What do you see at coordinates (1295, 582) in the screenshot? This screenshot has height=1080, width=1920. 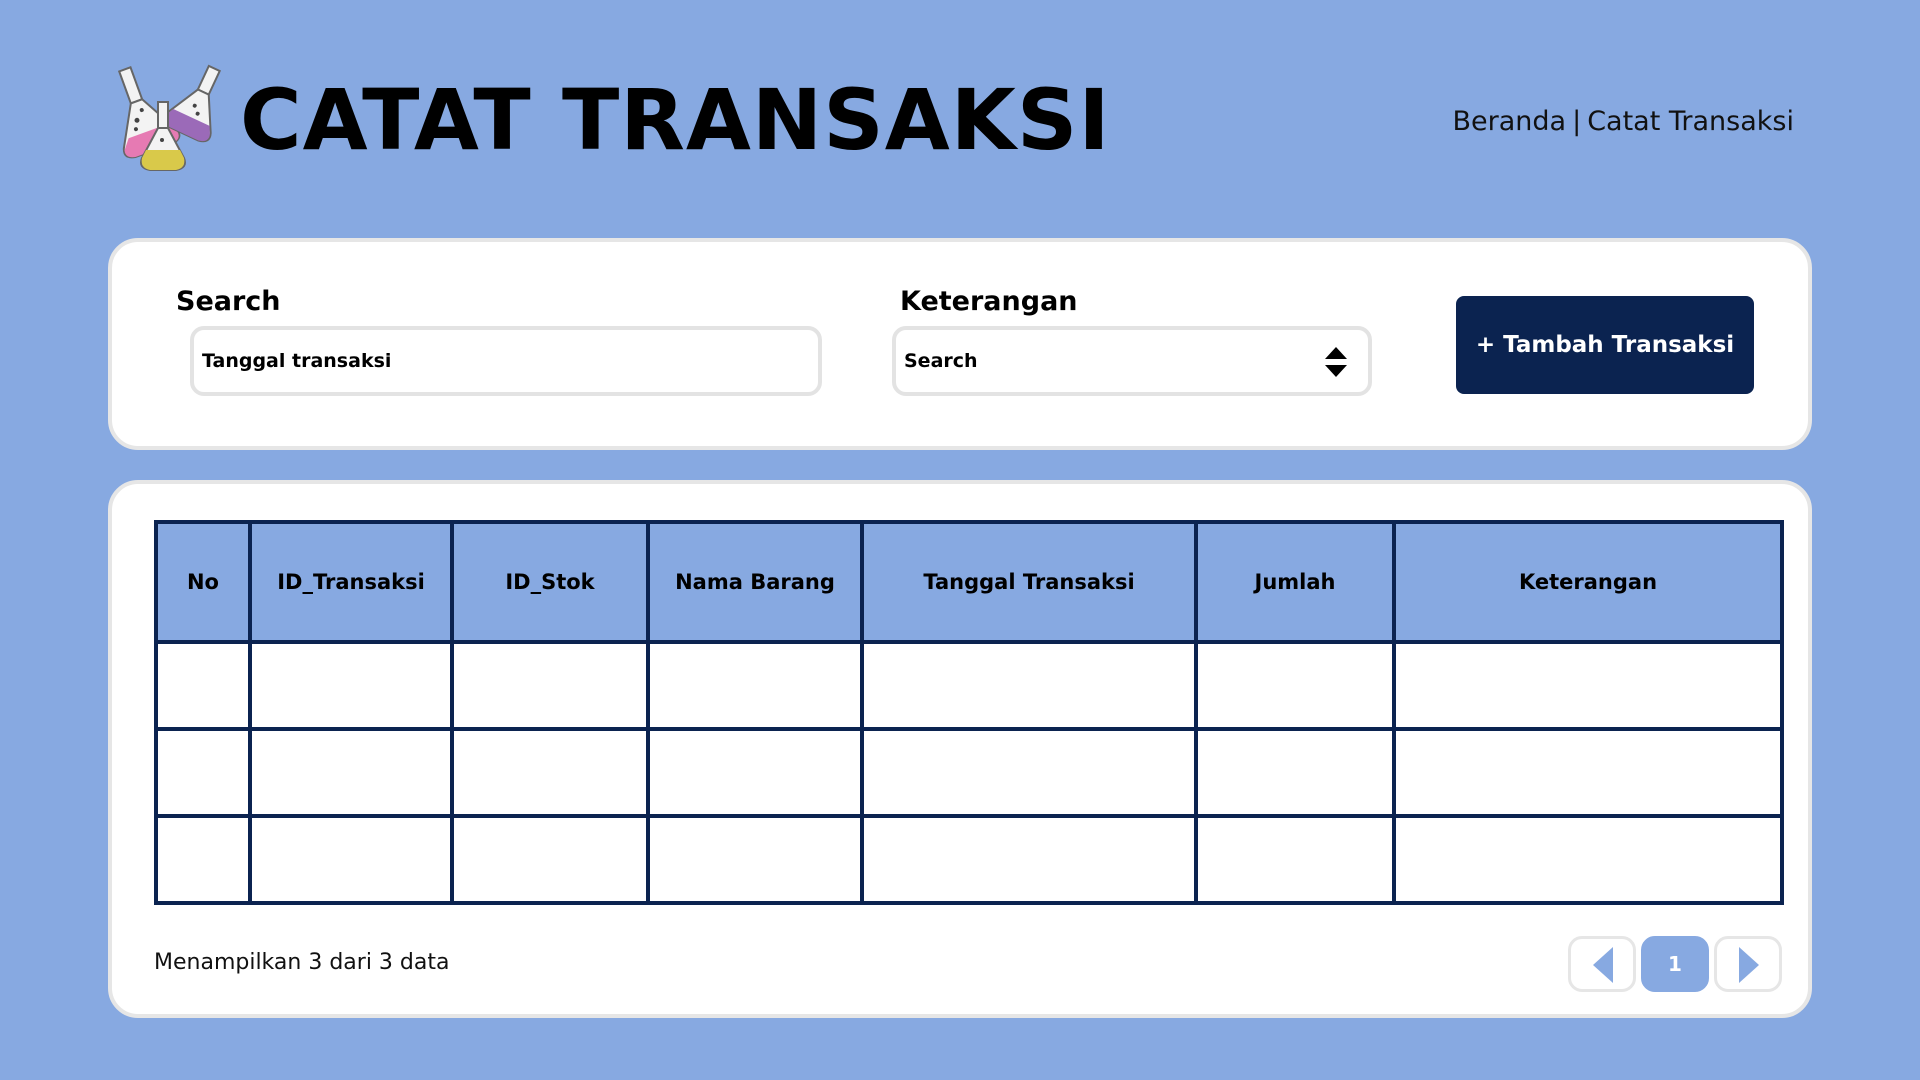 I see `column-header-jumlah: Jumlah` at bounding box center [1295, 582].